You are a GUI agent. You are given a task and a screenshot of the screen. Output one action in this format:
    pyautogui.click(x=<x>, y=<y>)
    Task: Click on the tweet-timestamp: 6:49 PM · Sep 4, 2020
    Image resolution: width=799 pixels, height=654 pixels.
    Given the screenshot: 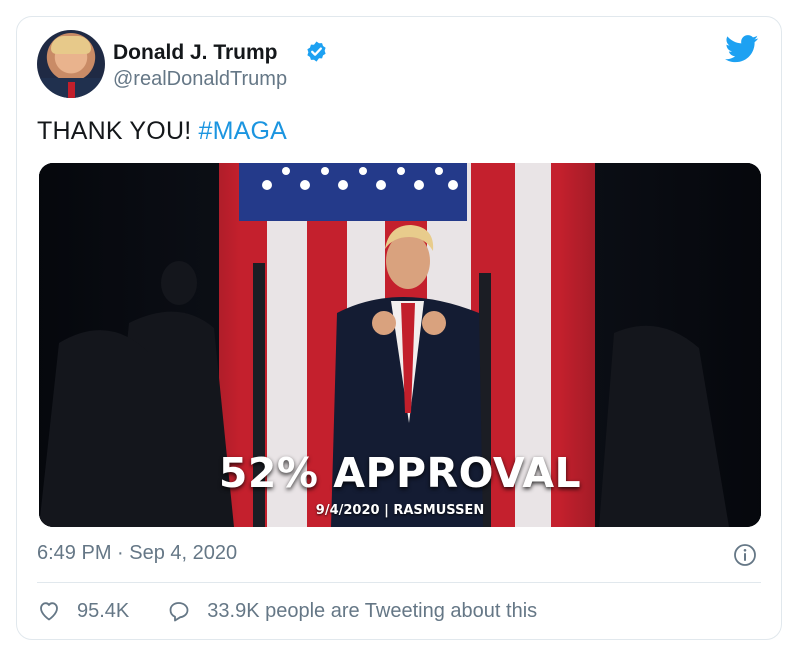 What is the action you would take?
    pyautogui.click(x=137, y=553)
    